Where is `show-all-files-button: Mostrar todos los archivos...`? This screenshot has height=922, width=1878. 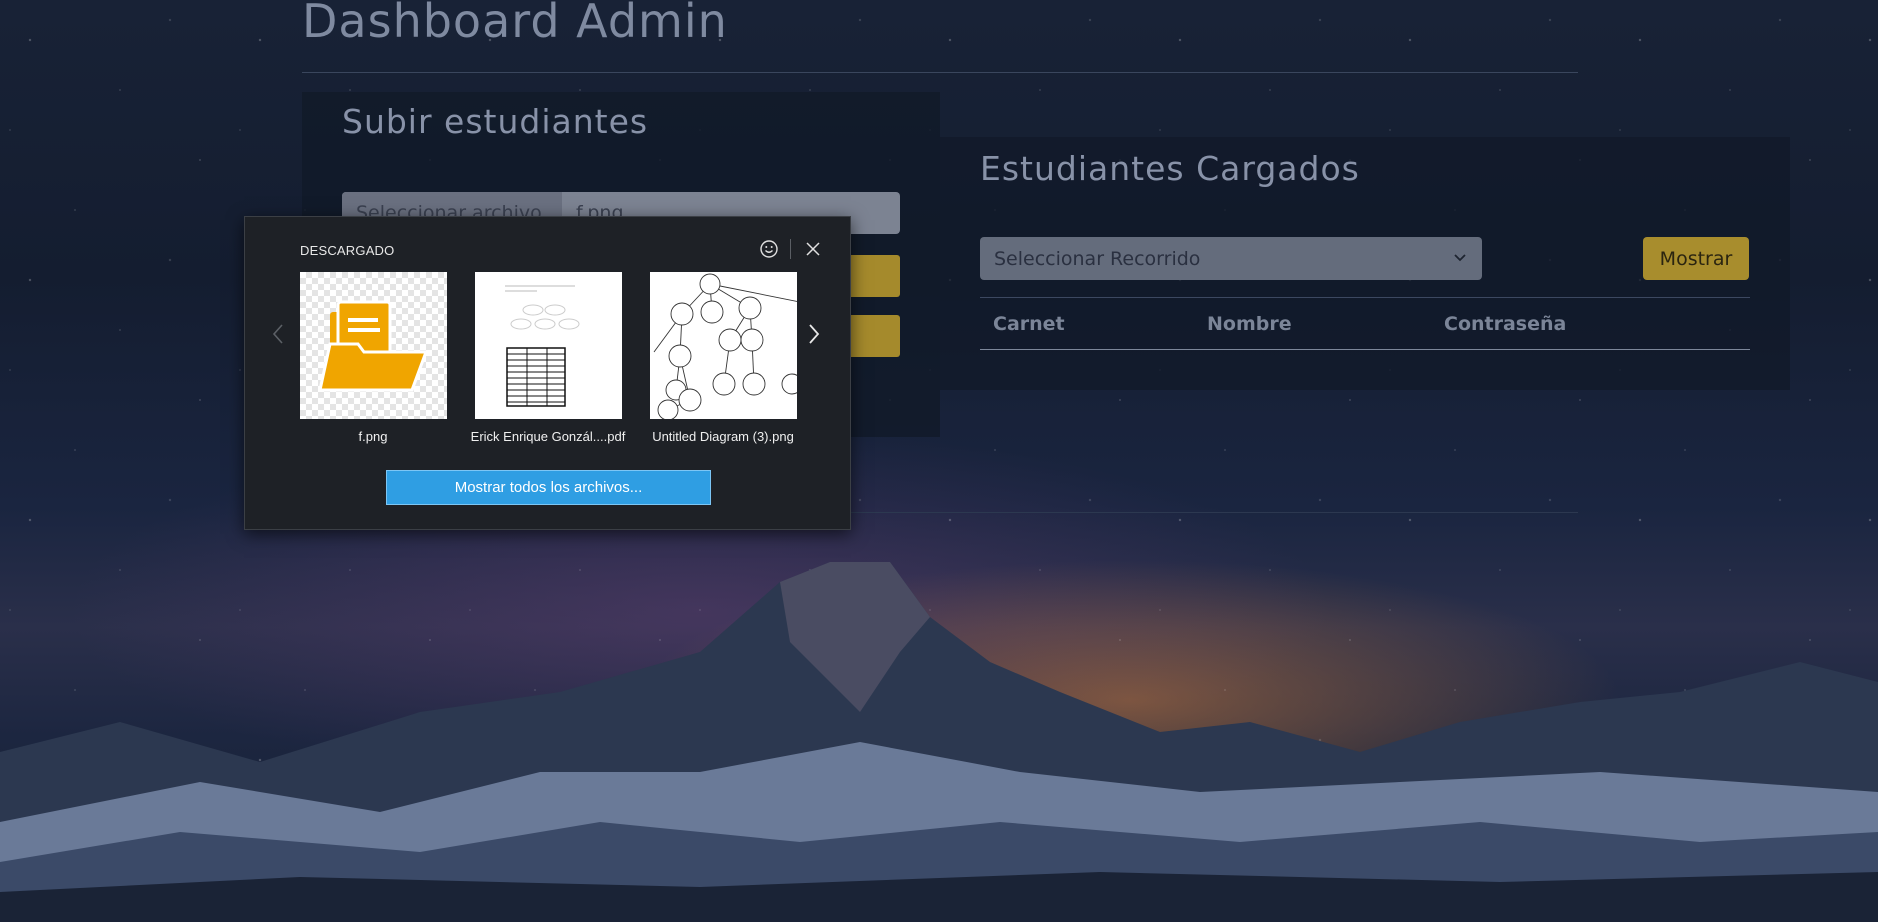
show-all-files-button: Mostrar todos los archivos... is located at coordinates (548, 487).